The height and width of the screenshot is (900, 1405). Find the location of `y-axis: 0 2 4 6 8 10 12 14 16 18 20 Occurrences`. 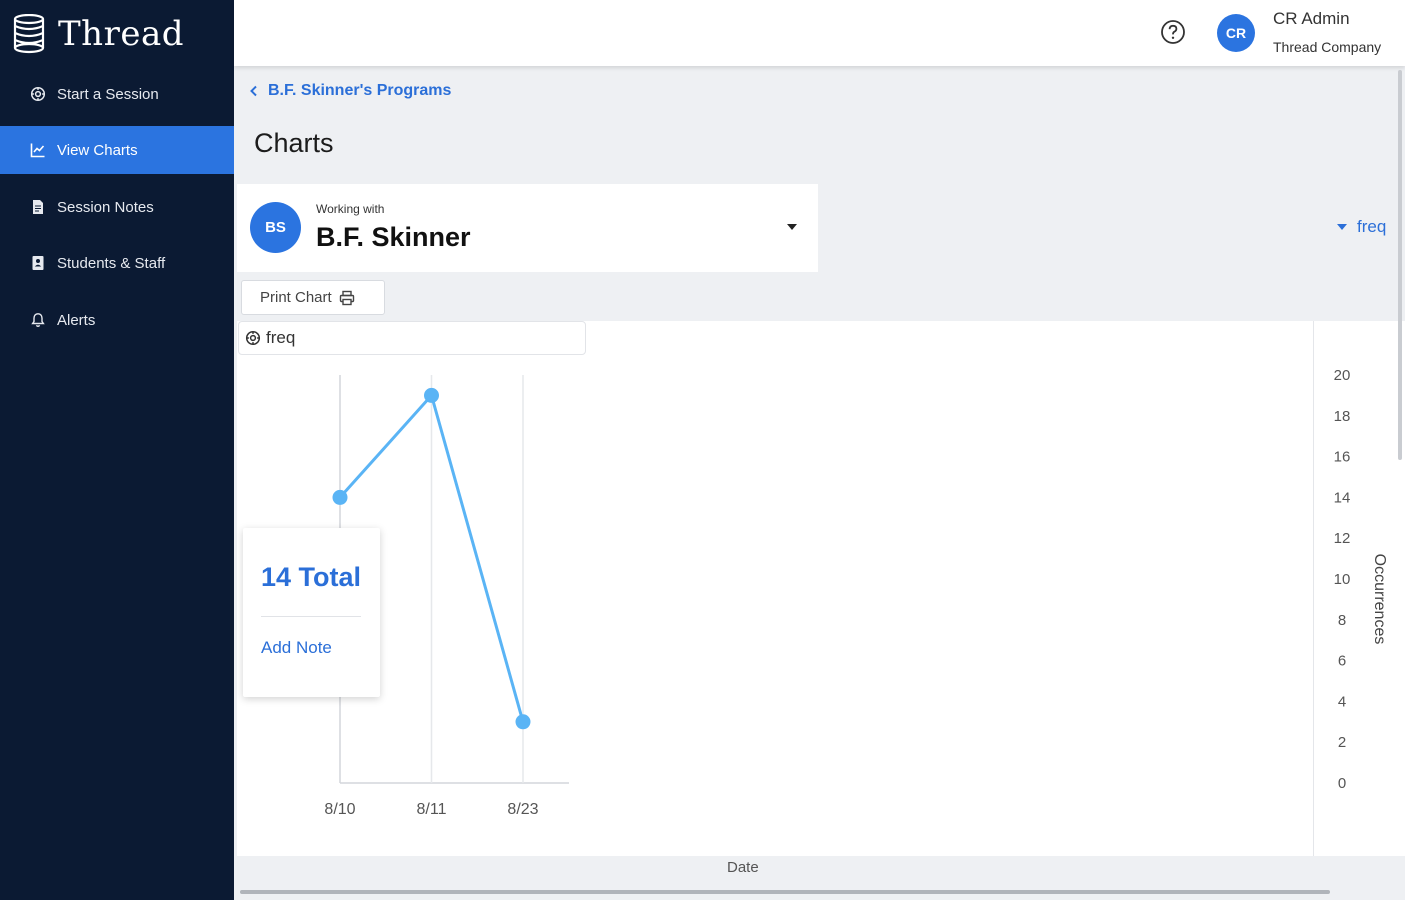

y-axis: 0 2 4 6 8 10 12 14 16 18 20 Occurrences is located at coordinates (1361, 579).